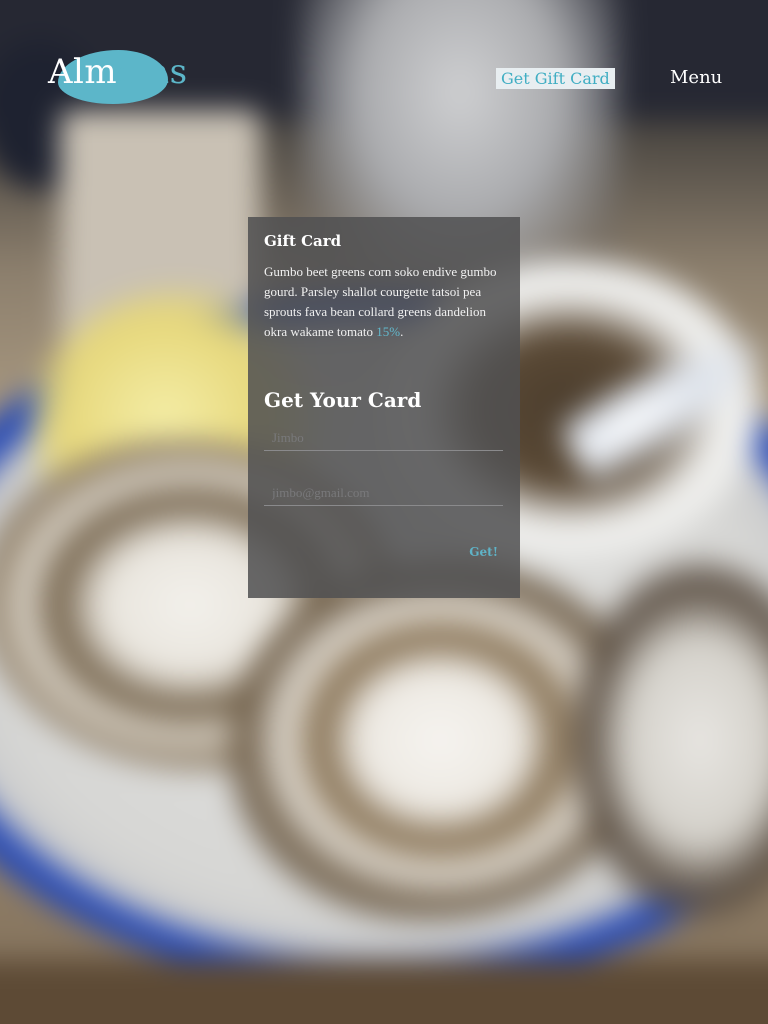 This screenshot has width=768, height=1024. What do you see at coordinates (483, 552) in the screenshot?
I see `get-button: Get!` at bounding box center [483, 552].